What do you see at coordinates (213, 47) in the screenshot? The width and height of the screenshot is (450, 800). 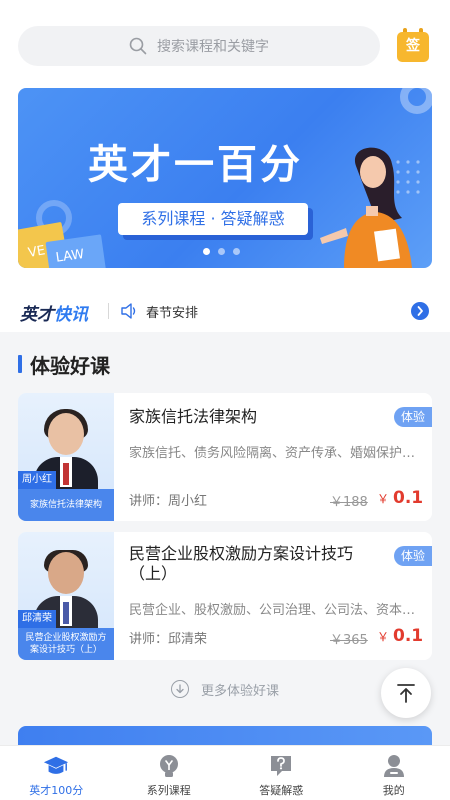 I see `search-placeholder: 搜索课程和关键字` at bounding box center [213, 47].